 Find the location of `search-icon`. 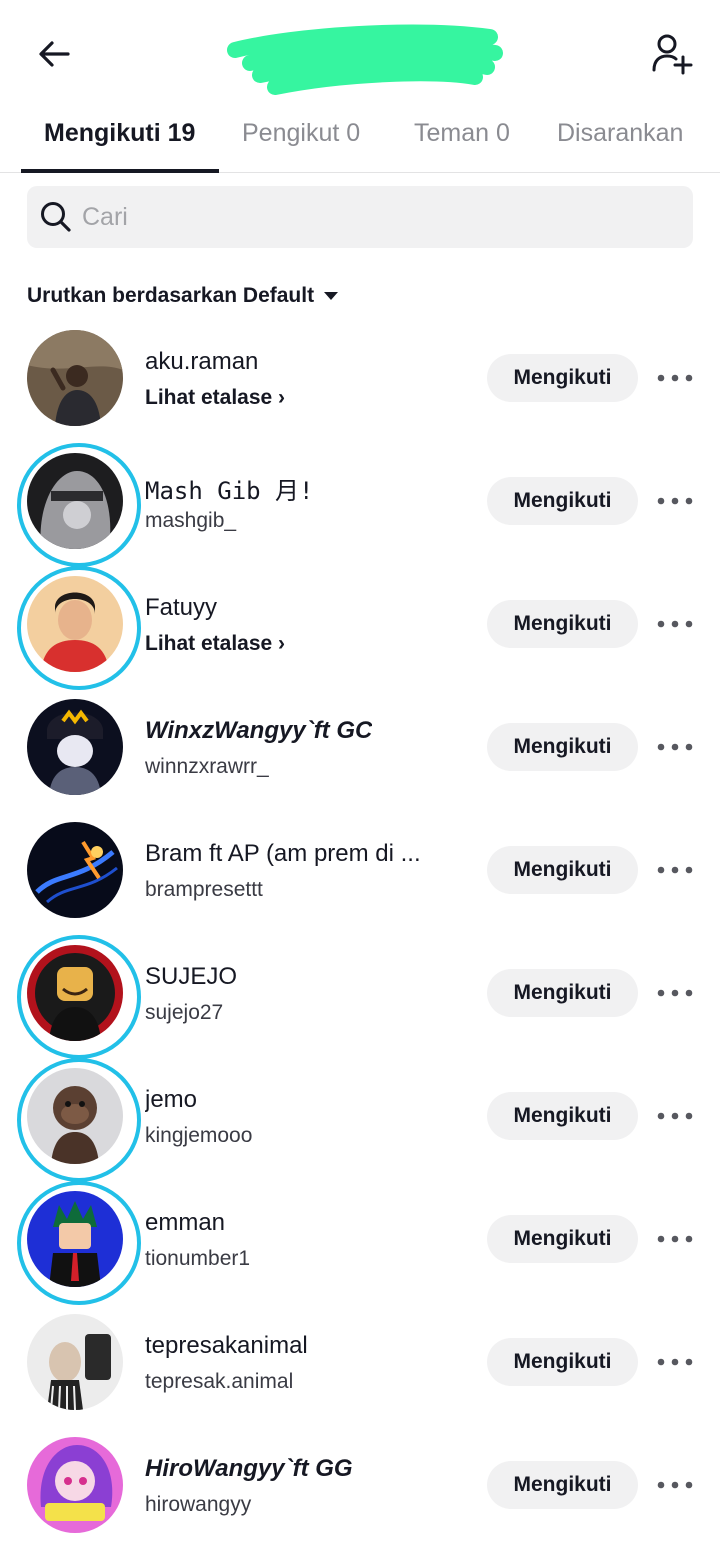

search-icon is located at coordinates (56, 217).